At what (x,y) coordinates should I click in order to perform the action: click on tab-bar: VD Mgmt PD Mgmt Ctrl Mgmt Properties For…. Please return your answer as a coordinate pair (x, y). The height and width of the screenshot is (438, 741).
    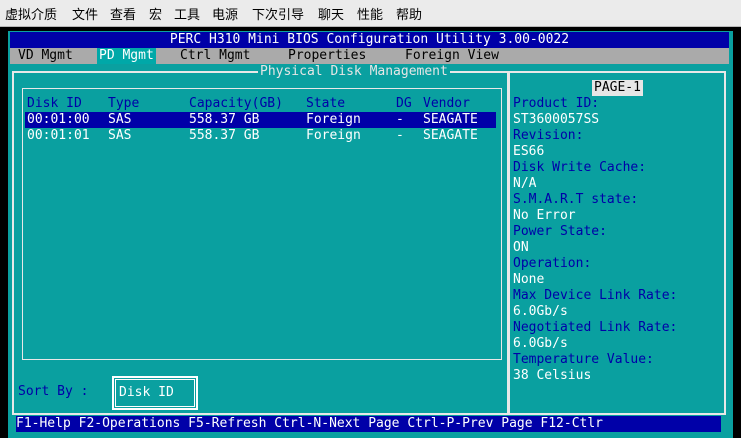
    Looking at the image, I should click on (369, 56).